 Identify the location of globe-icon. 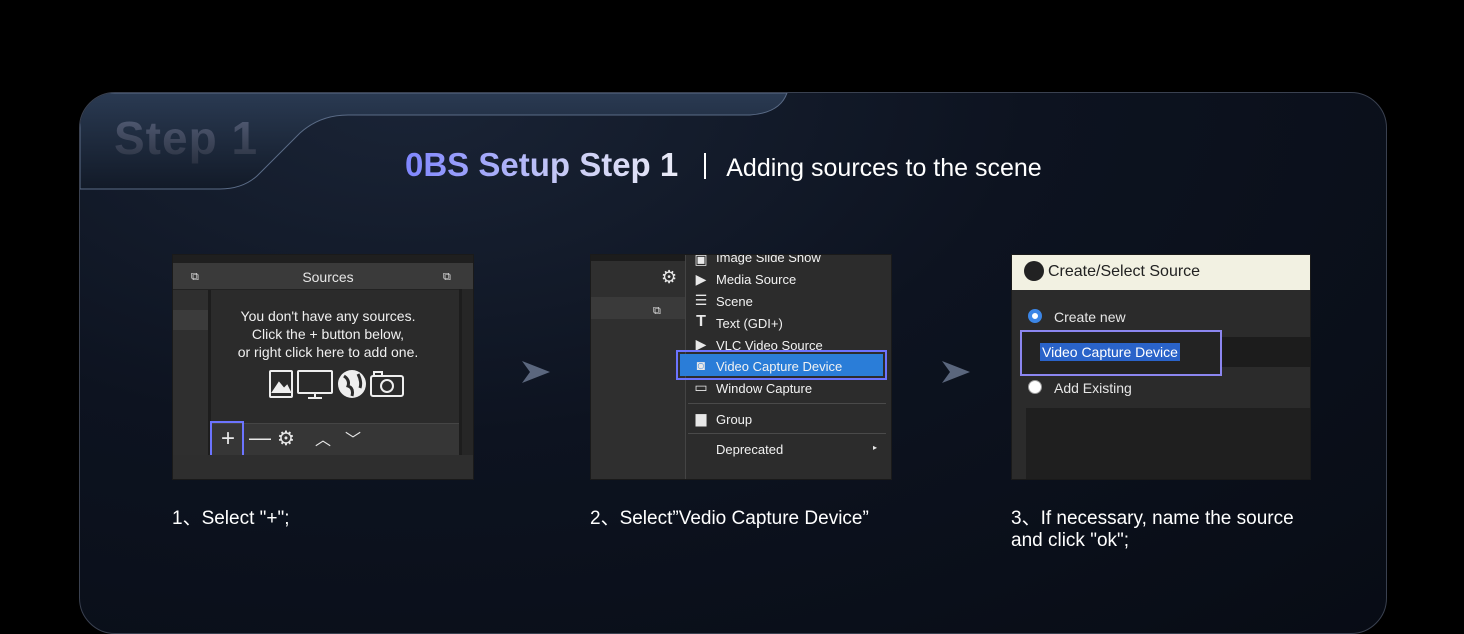
(352, 384).